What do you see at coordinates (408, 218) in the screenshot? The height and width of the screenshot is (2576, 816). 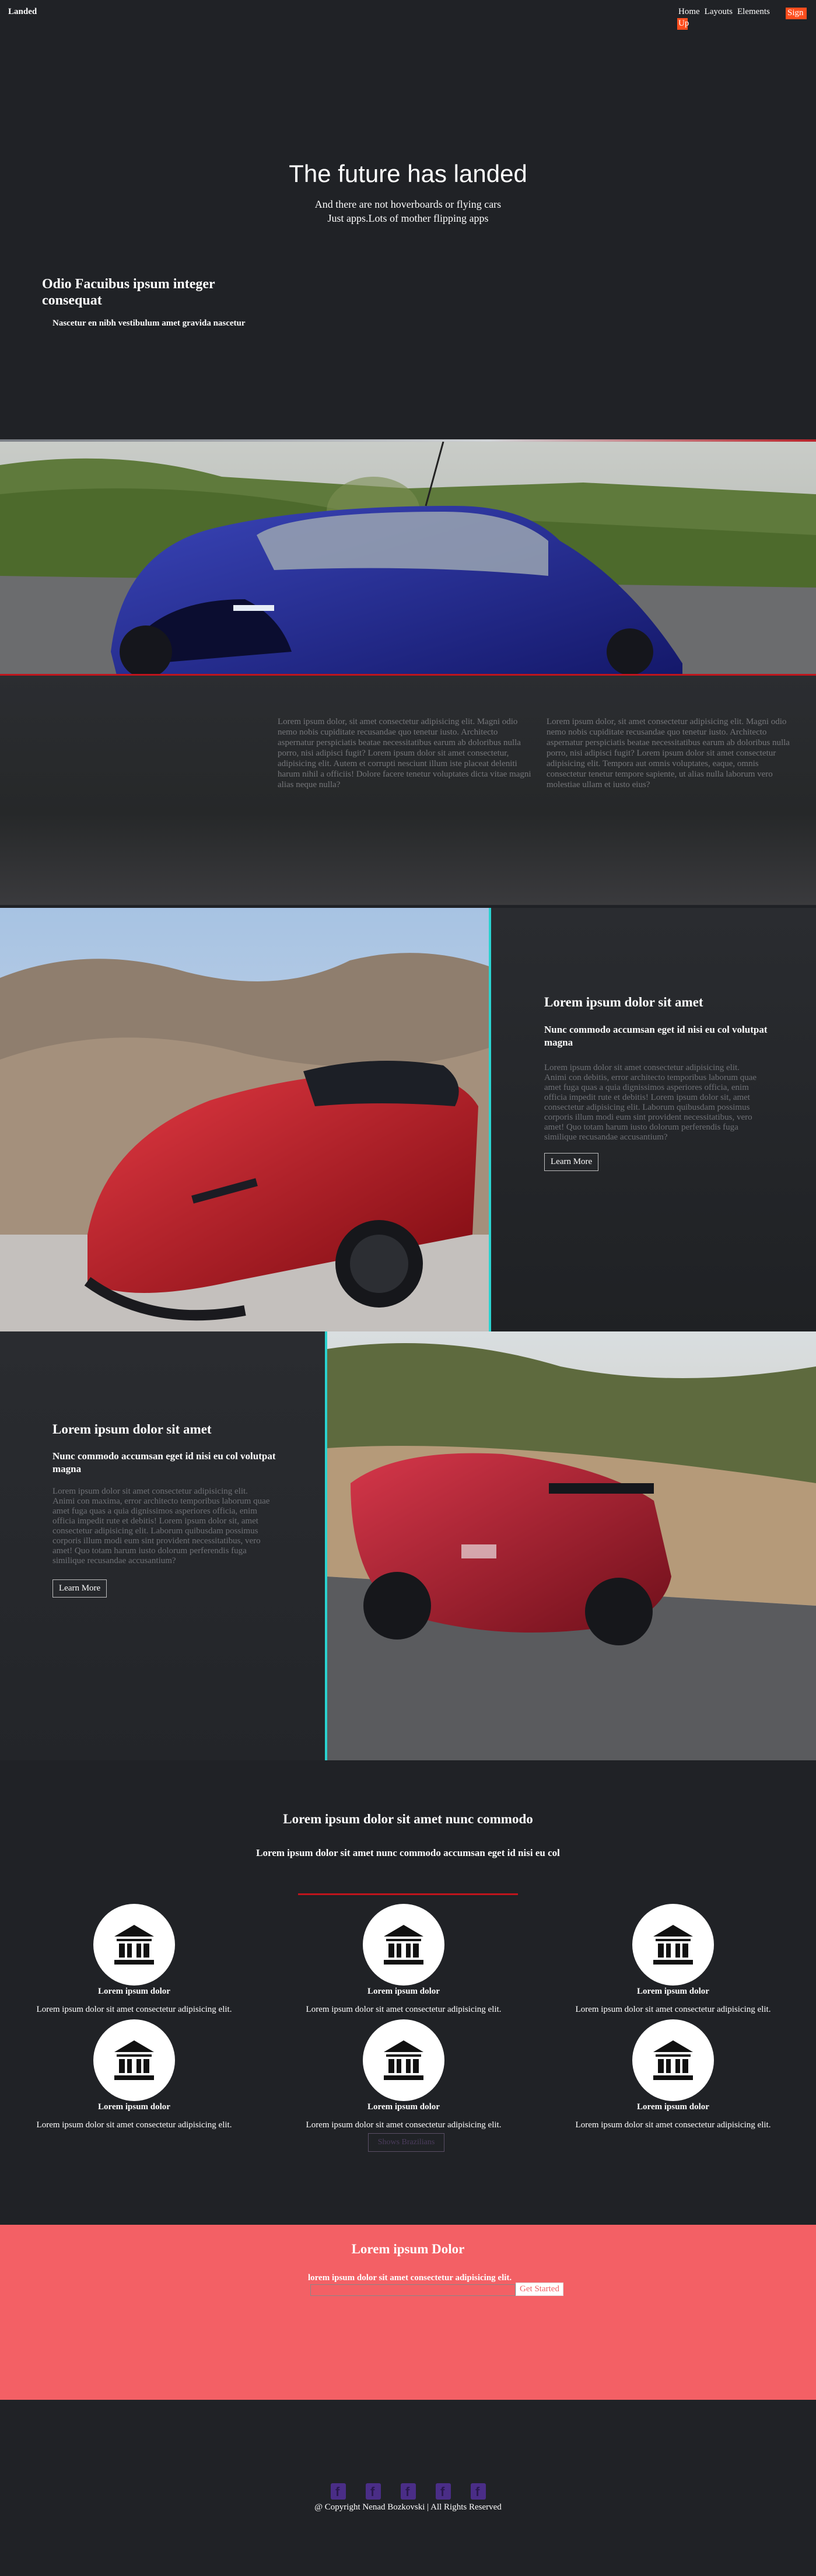 I see `hero-subtitle-line2: Just apps.Lots of mother flipping apps` at bounding box center [408, 218].